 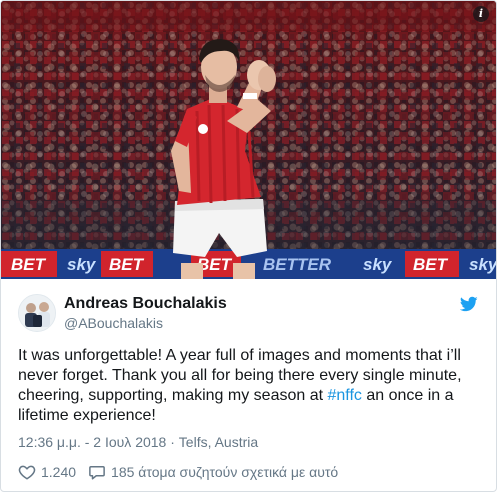 I want to click on heart-icon, so click(x=27, y=472).